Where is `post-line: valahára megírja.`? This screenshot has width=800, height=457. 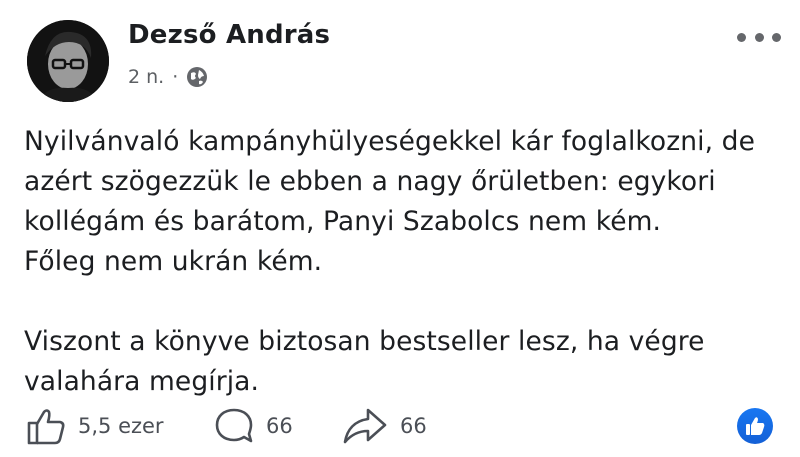 post-line: valahára megírja. is located at coordinates (142, 381).